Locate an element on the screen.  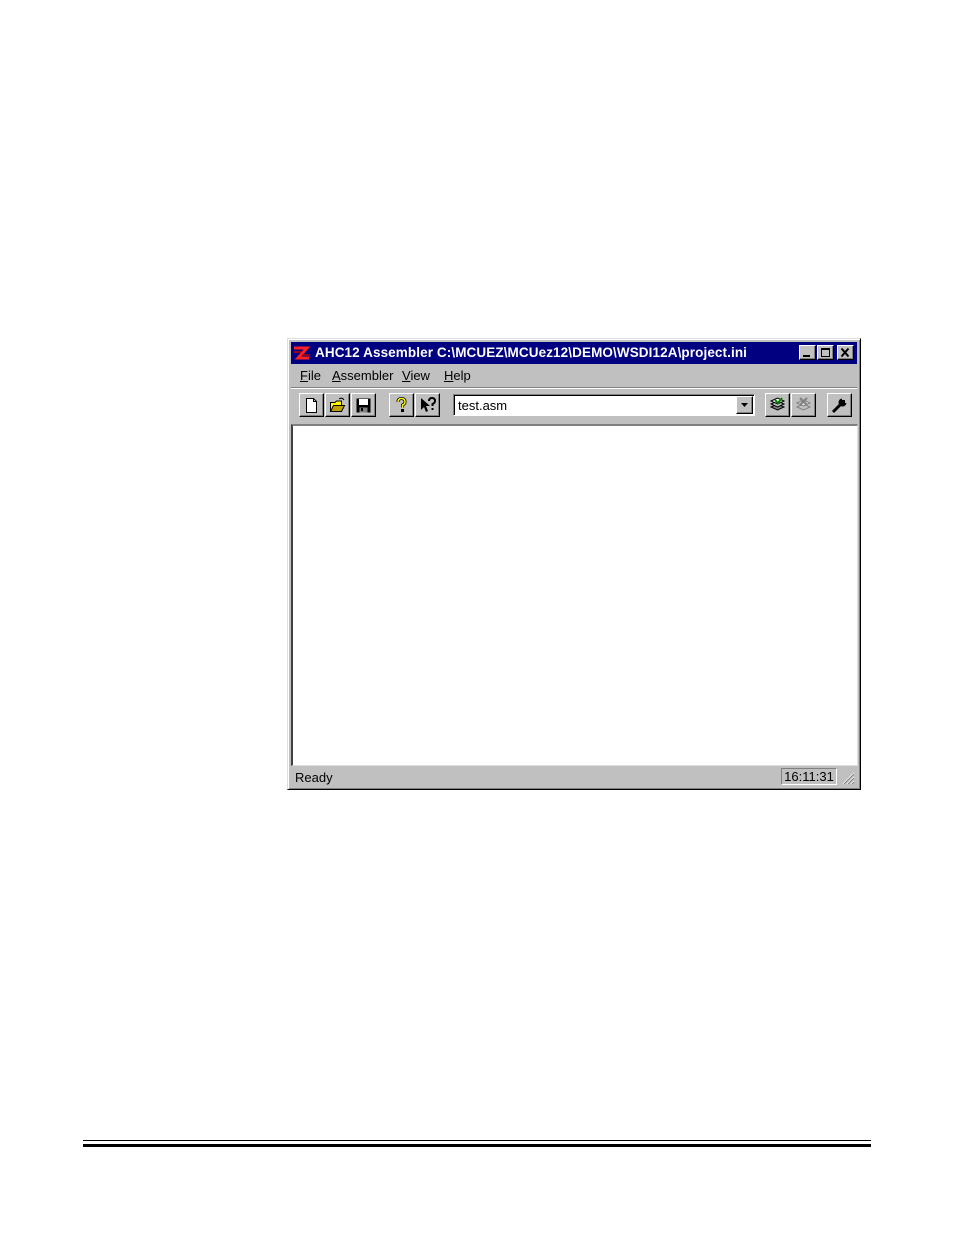
menu-help: Help is located at coordinates (457, 375).